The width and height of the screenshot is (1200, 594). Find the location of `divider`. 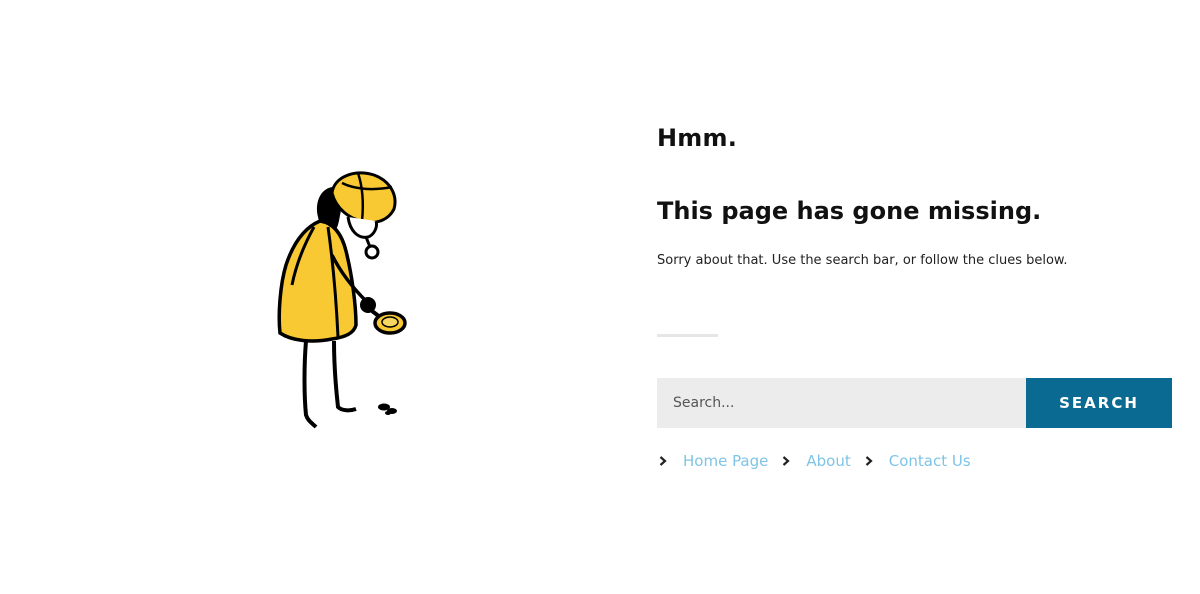

divider is located at coordinates (687, 335).